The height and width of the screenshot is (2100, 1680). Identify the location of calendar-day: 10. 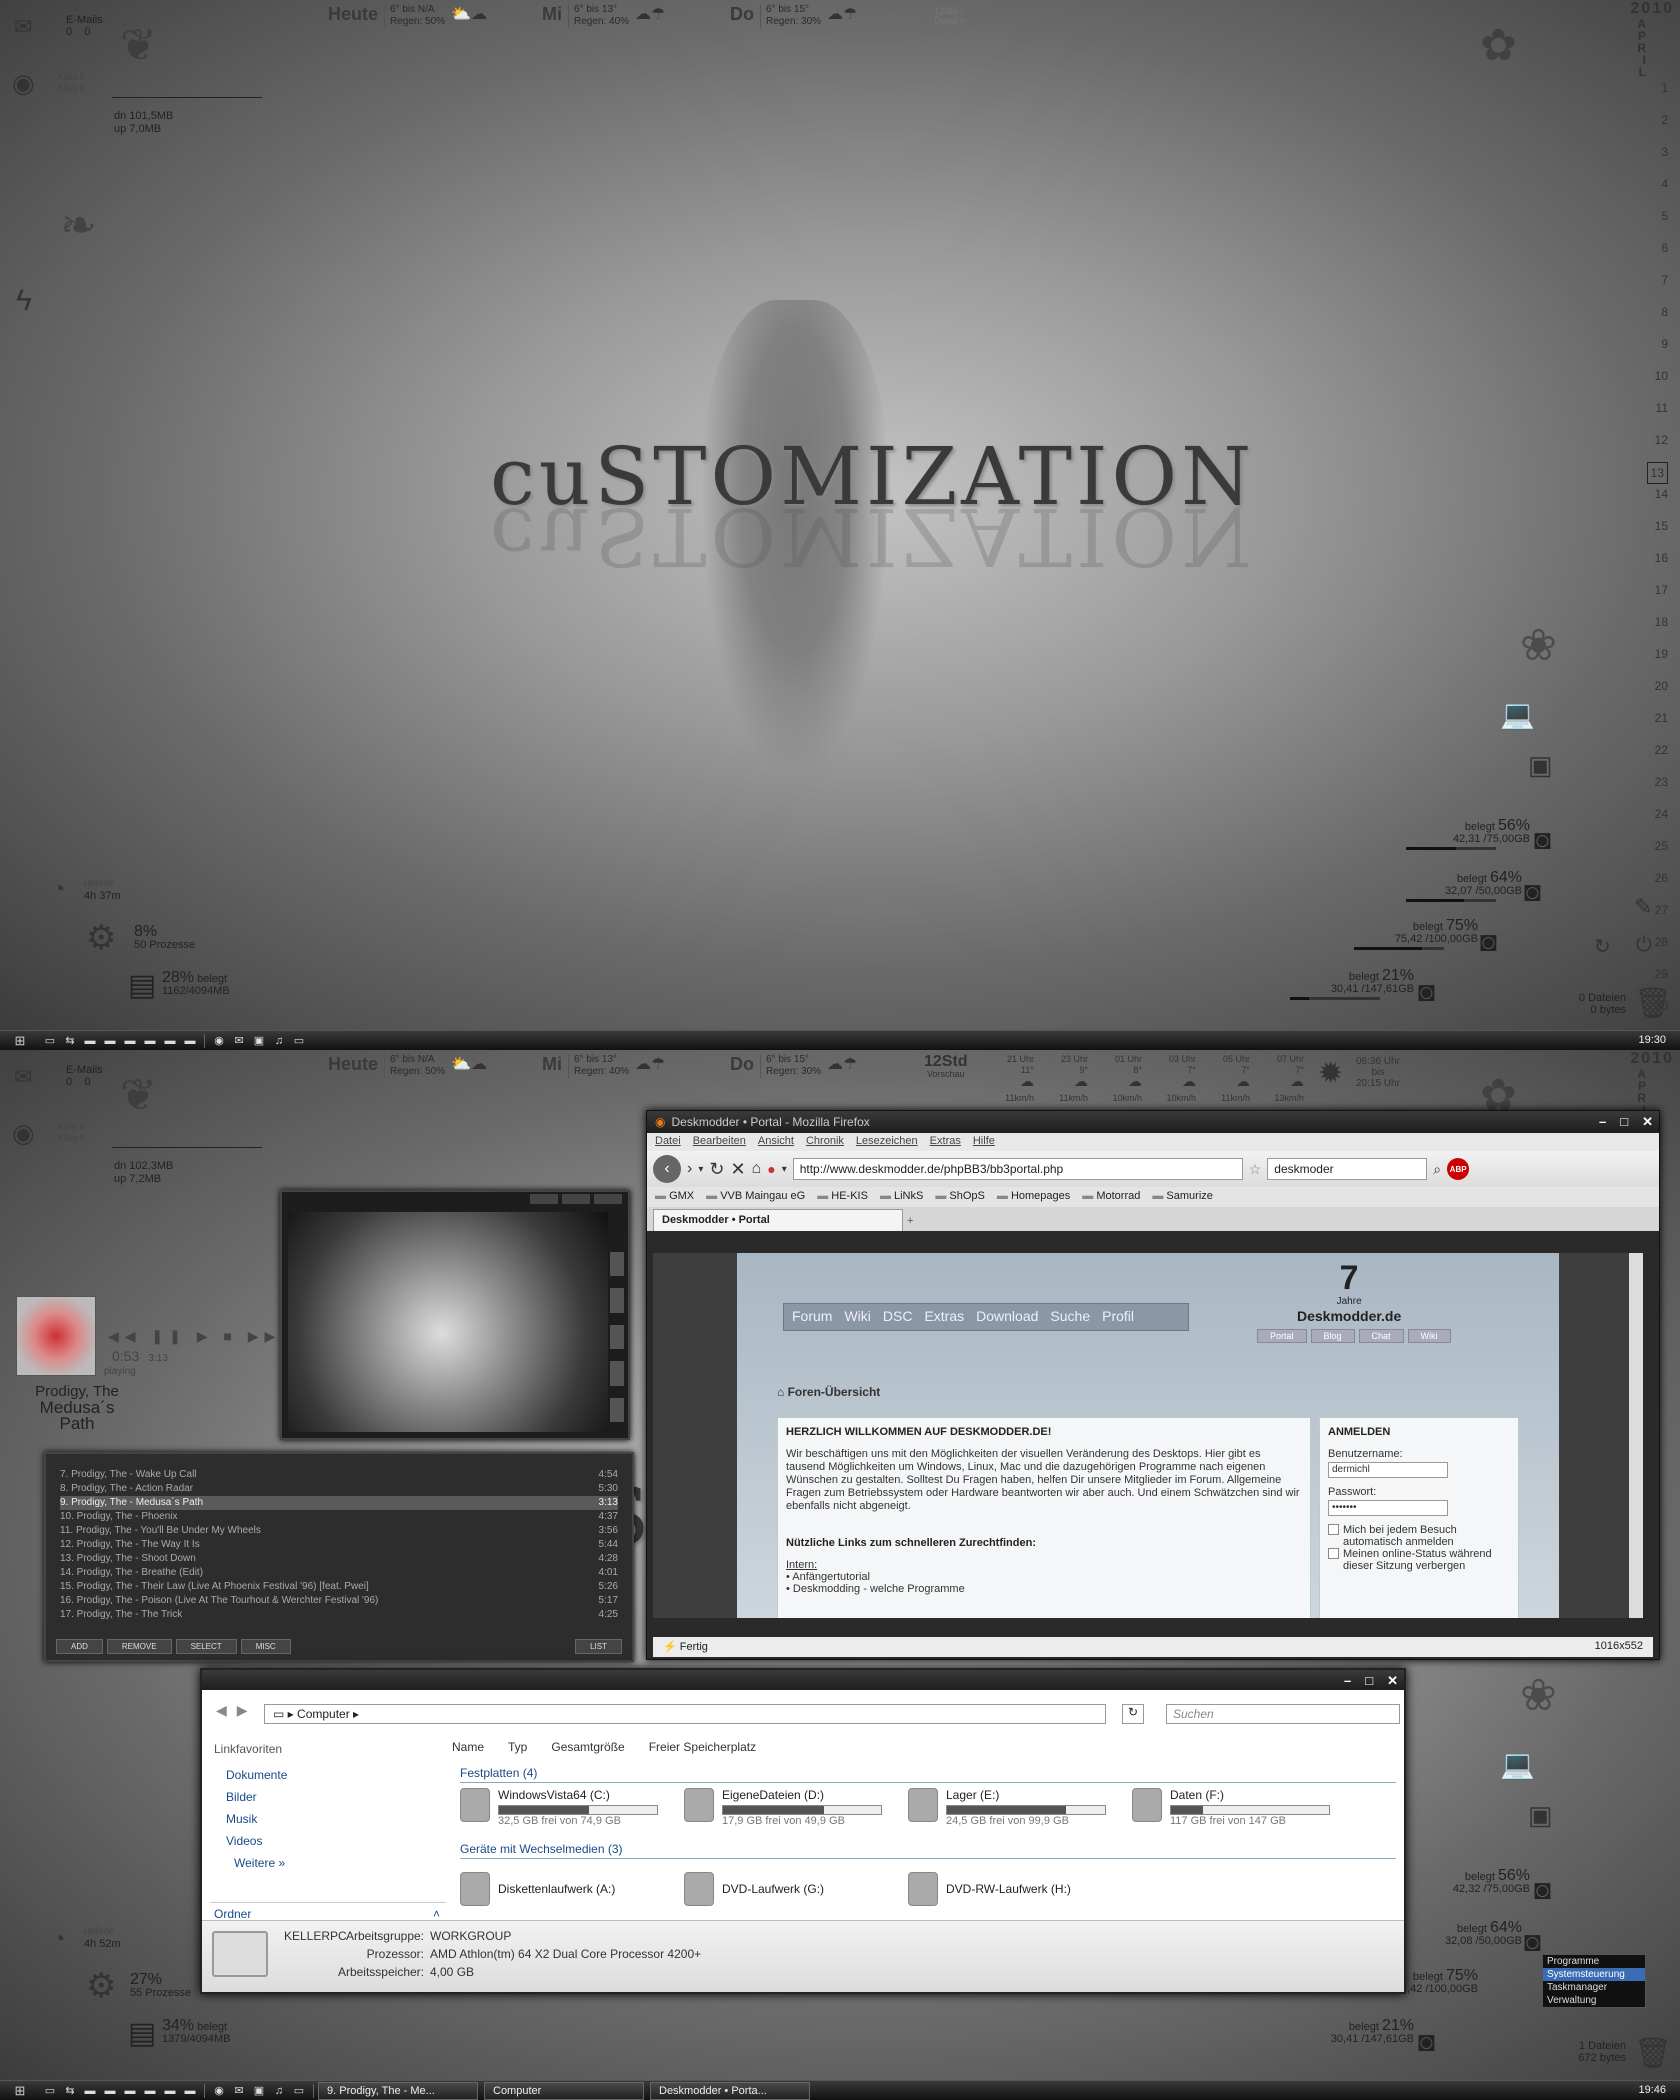
(1641, 376).